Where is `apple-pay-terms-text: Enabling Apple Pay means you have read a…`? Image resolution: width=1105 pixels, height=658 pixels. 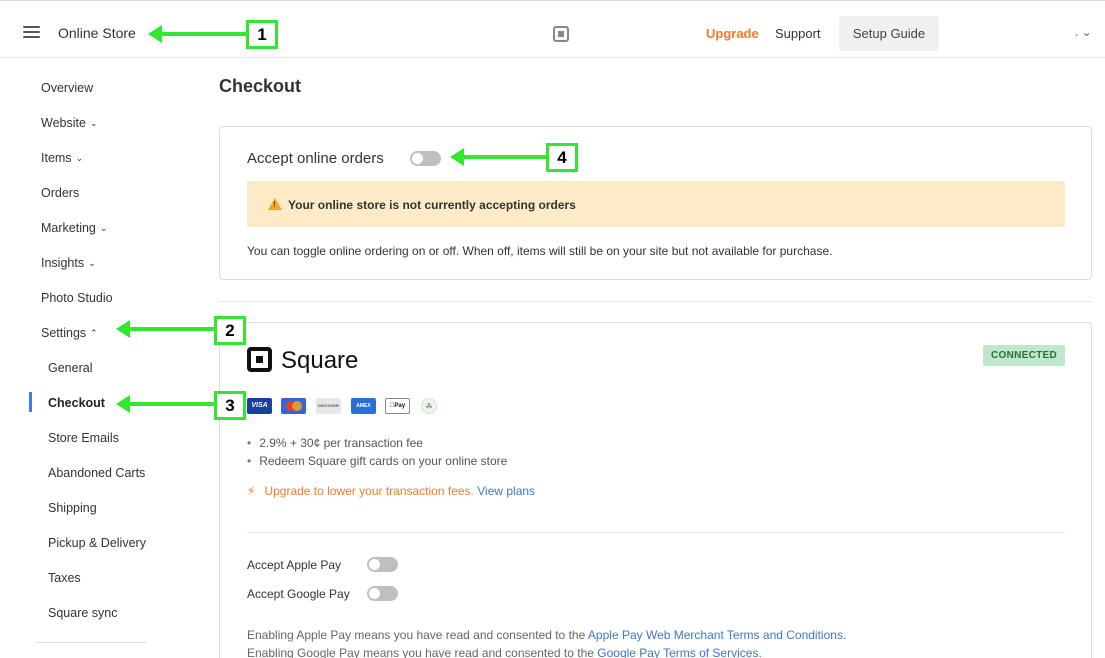 apple-pay-terms-text: Enabling Apple Pay means you have read a… is located at coordinates (416, 635).